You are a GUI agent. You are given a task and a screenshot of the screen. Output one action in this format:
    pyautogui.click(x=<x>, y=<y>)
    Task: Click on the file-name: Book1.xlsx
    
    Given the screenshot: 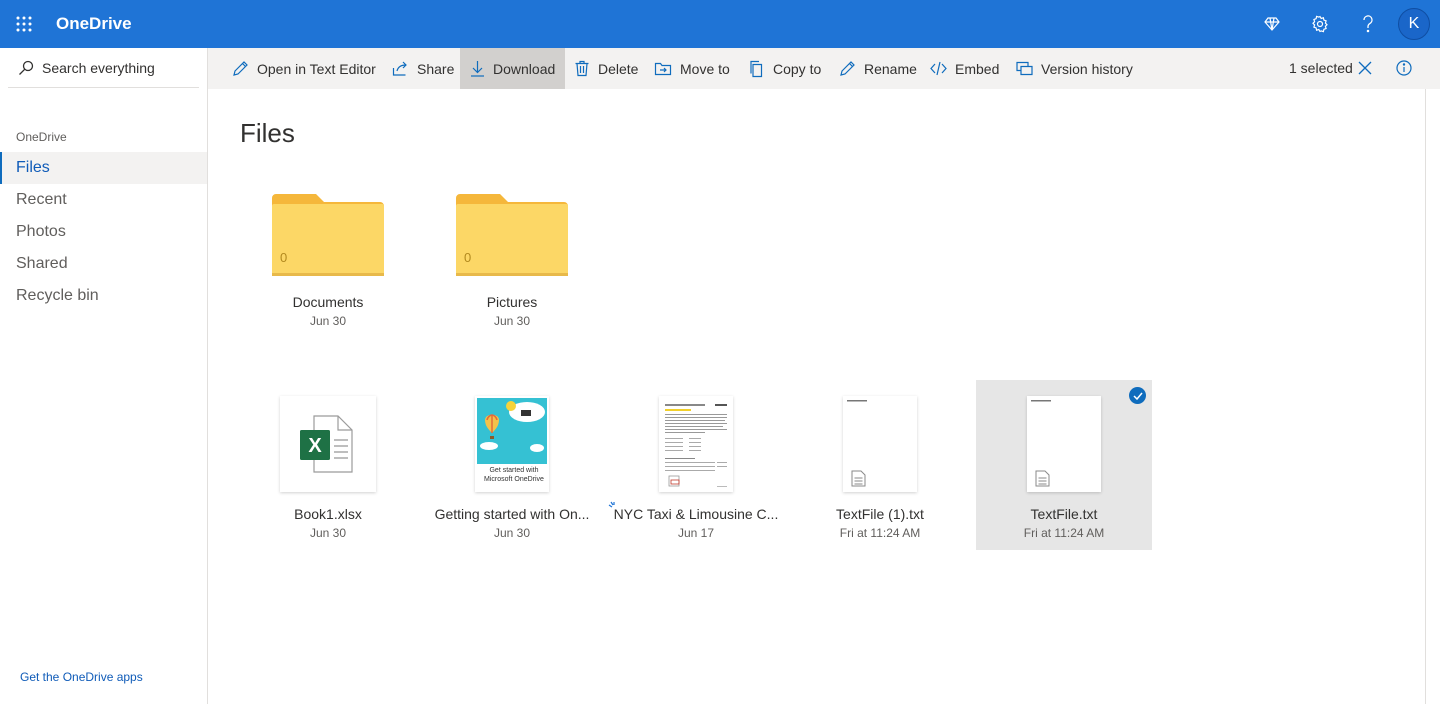 What is the action you would take?
    pyautogui.click(x=328, y=514)
    